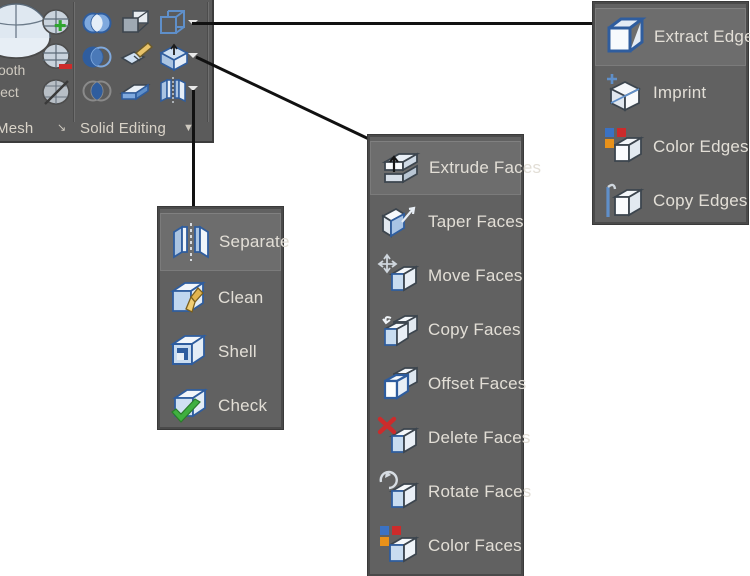  Describe the element at coordinates (625, 147) in the screenshot. I see `color-edges-icon` at that location.